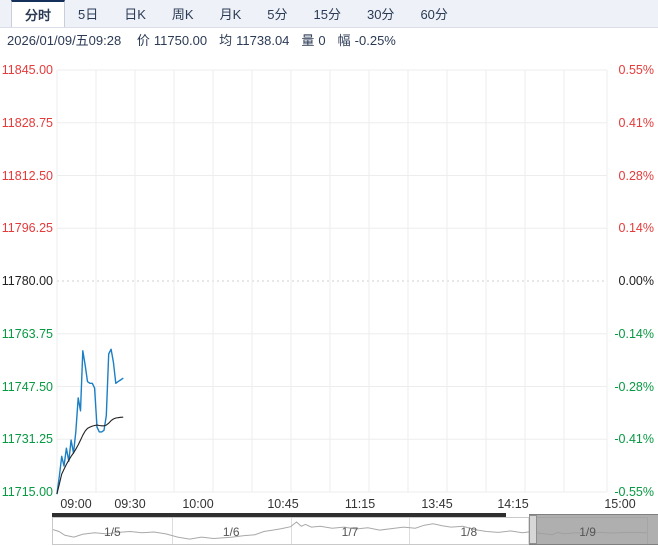  What do you see at coordinates (76, 504) in the screenshot?
I see `time-axis-label: 09:00` at bounding box center [76, 504].